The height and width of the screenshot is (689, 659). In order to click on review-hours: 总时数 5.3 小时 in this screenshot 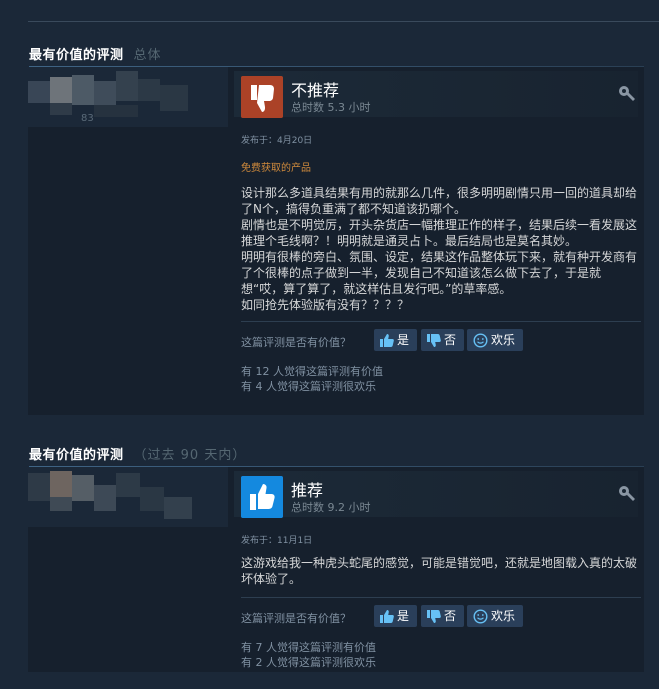, I will do `click(331, 107)`.